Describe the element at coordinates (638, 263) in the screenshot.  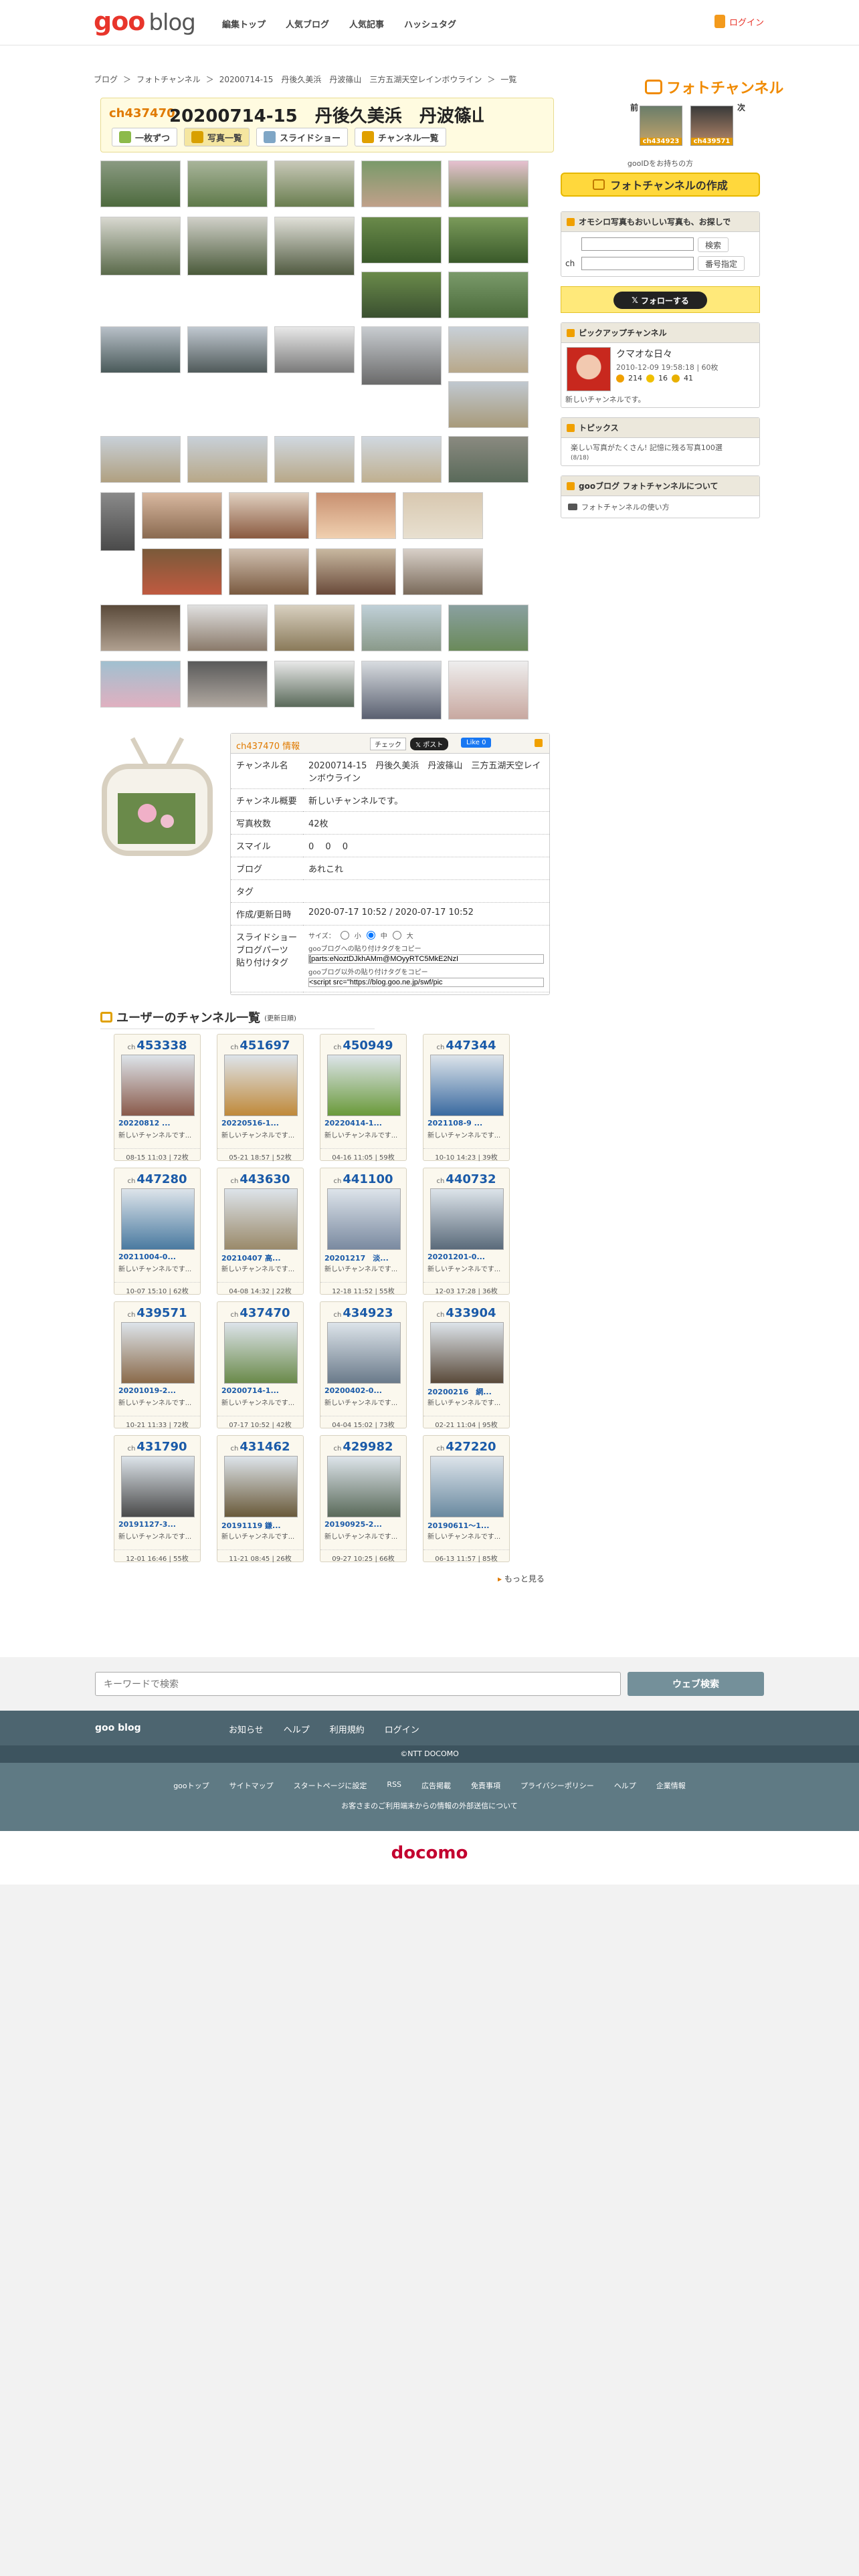
I see `channel-number-input` at that location.